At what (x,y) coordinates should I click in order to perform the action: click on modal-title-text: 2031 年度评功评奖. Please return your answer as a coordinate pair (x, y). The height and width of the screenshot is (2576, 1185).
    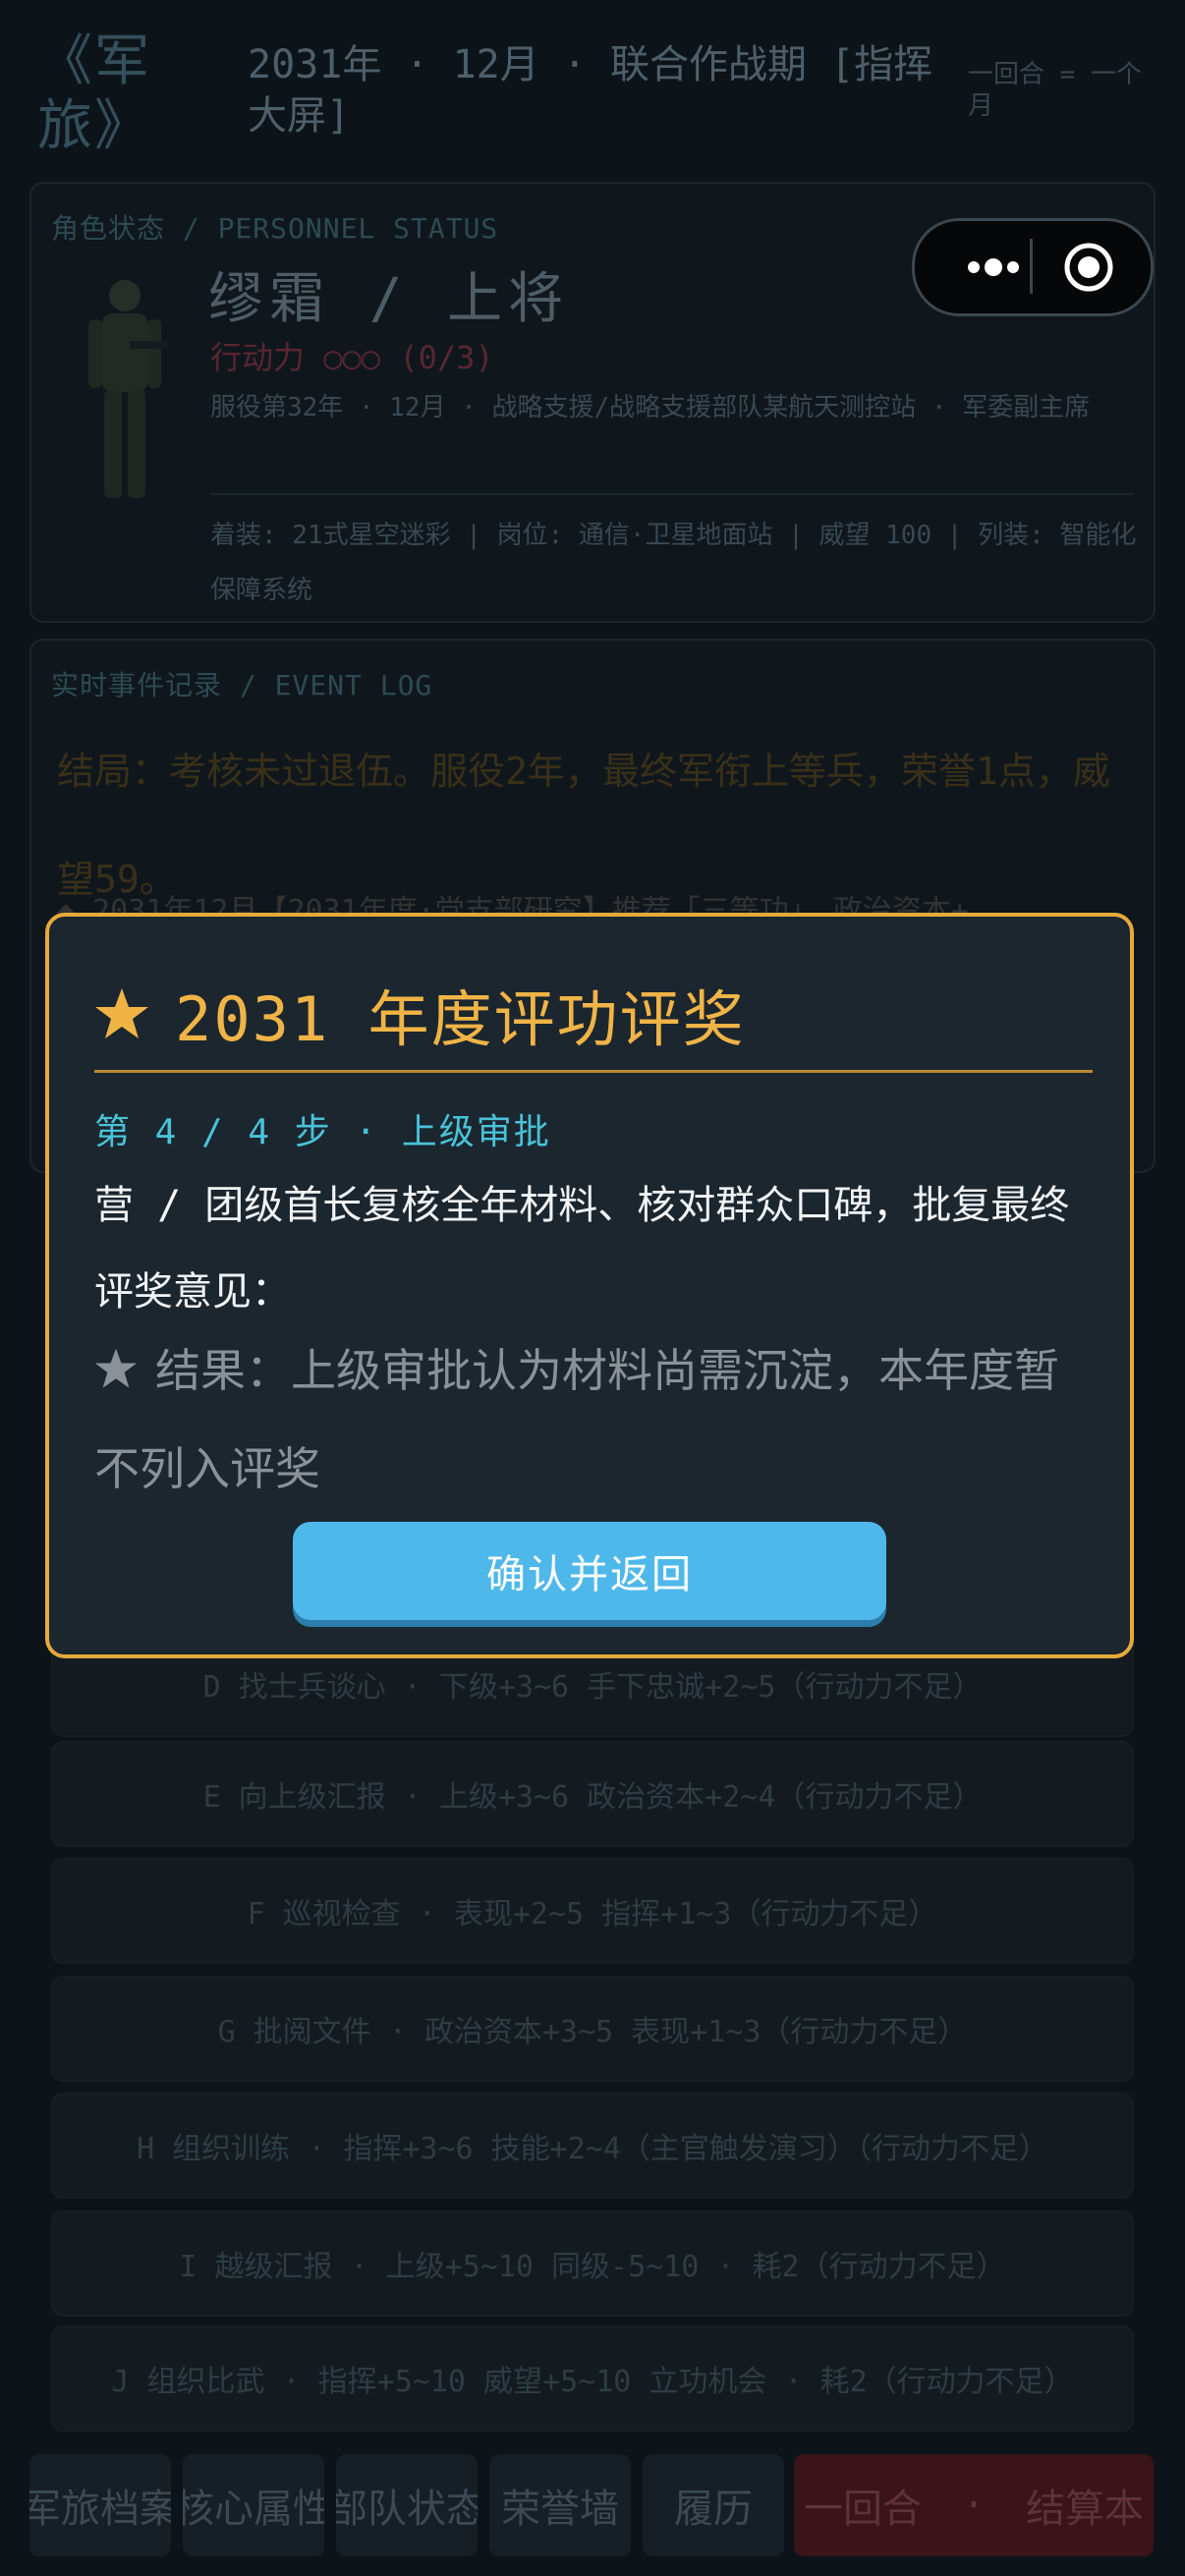
    Looking at the image, I should click on (461, 1019).